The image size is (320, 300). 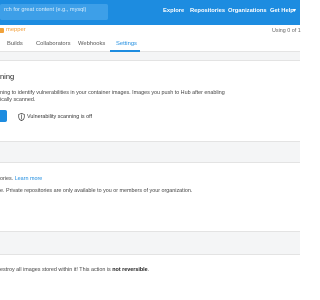 I want to click on nav-get-help: Get Help, so click(x=282, y=11).